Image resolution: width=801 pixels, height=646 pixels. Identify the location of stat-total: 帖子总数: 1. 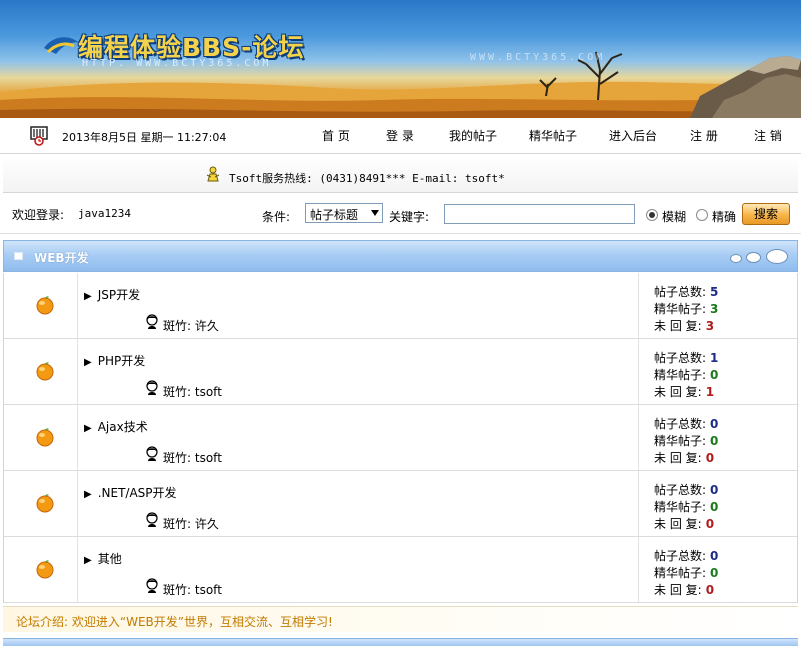
(686, 358).